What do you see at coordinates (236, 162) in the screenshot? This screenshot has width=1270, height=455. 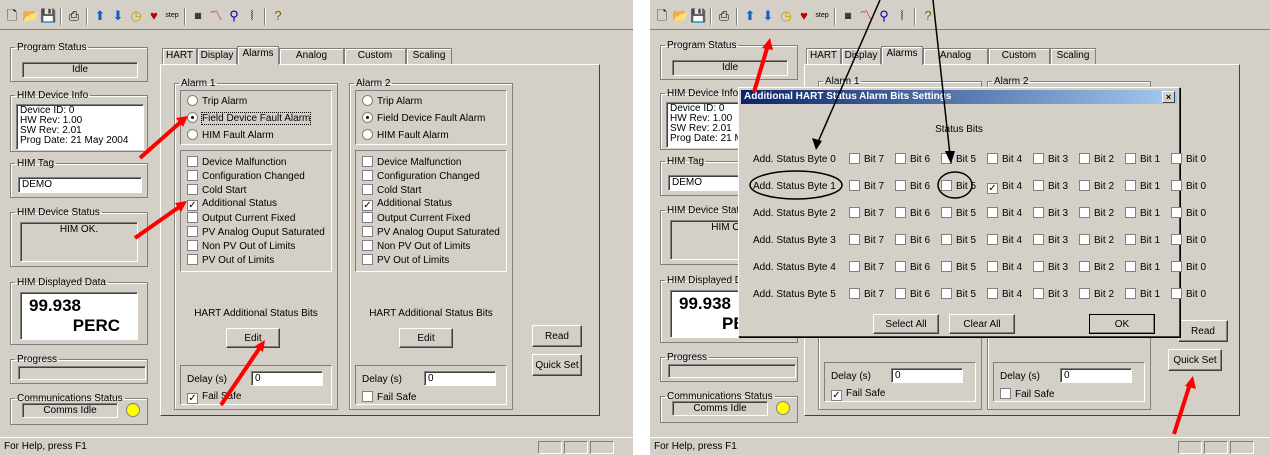 I see `alarm1-check: Device Malfunction` at bounding box center [236, 162].